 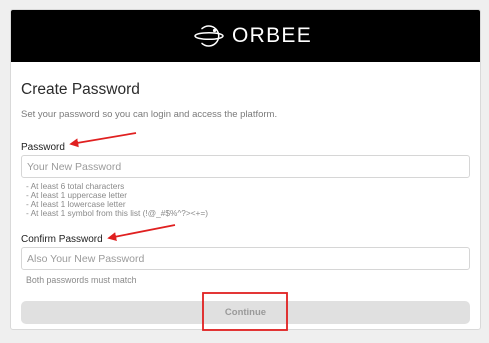 I want to click on confirm-password-hint: Both passwords must match, so click(x=81, y=280).